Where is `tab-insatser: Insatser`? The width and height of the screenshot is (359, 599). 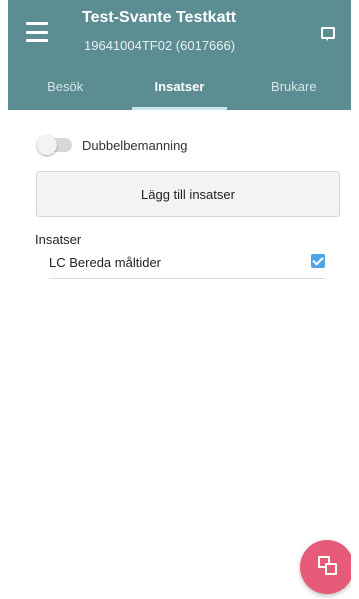
tab-insatser: Insatser is located at coordinates (179, 86).